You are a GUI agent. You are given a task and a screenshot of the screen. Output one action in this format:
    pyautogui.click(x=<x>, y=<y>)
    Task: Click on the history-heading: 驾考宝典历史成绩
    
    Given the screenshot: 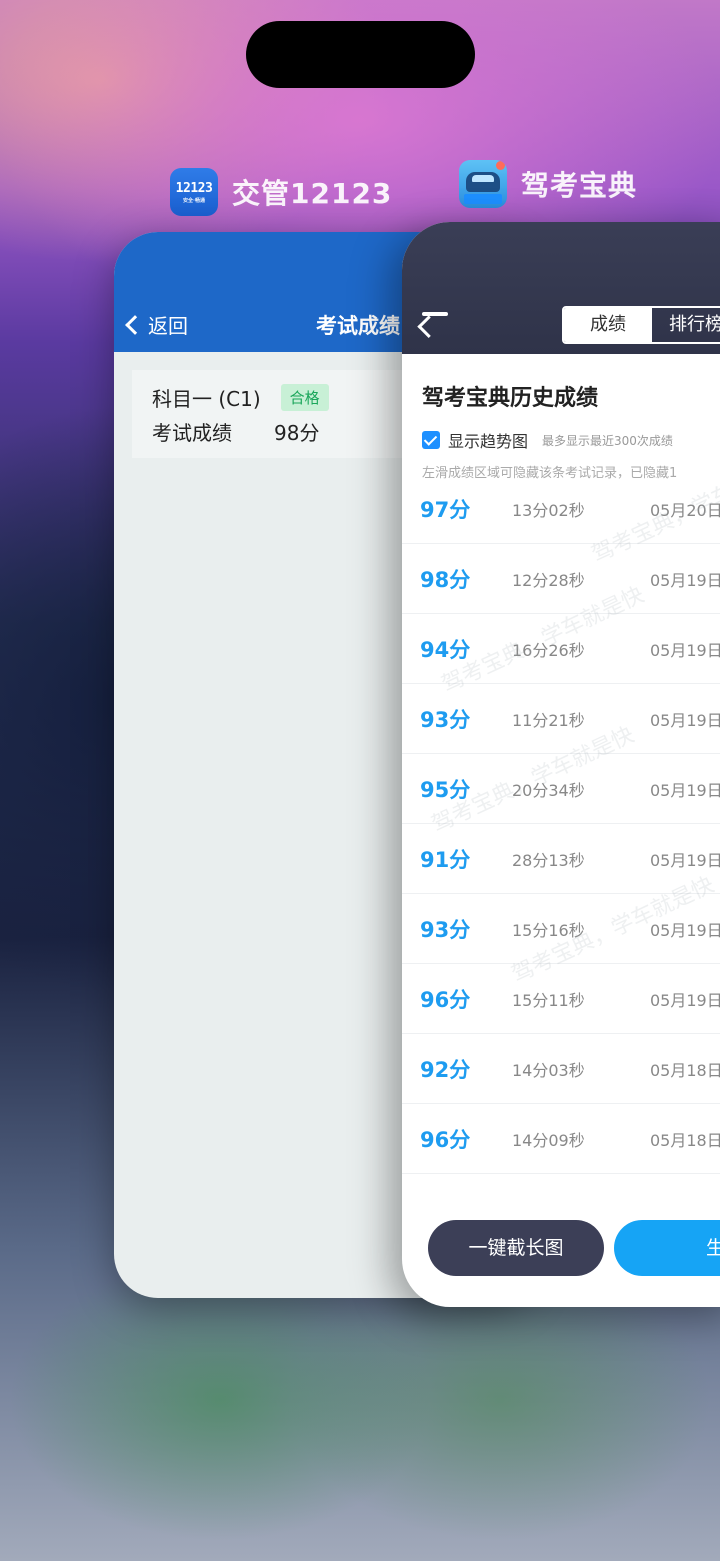 What is the action you would take?
    pyautogui.click(x=510, y=398)
    